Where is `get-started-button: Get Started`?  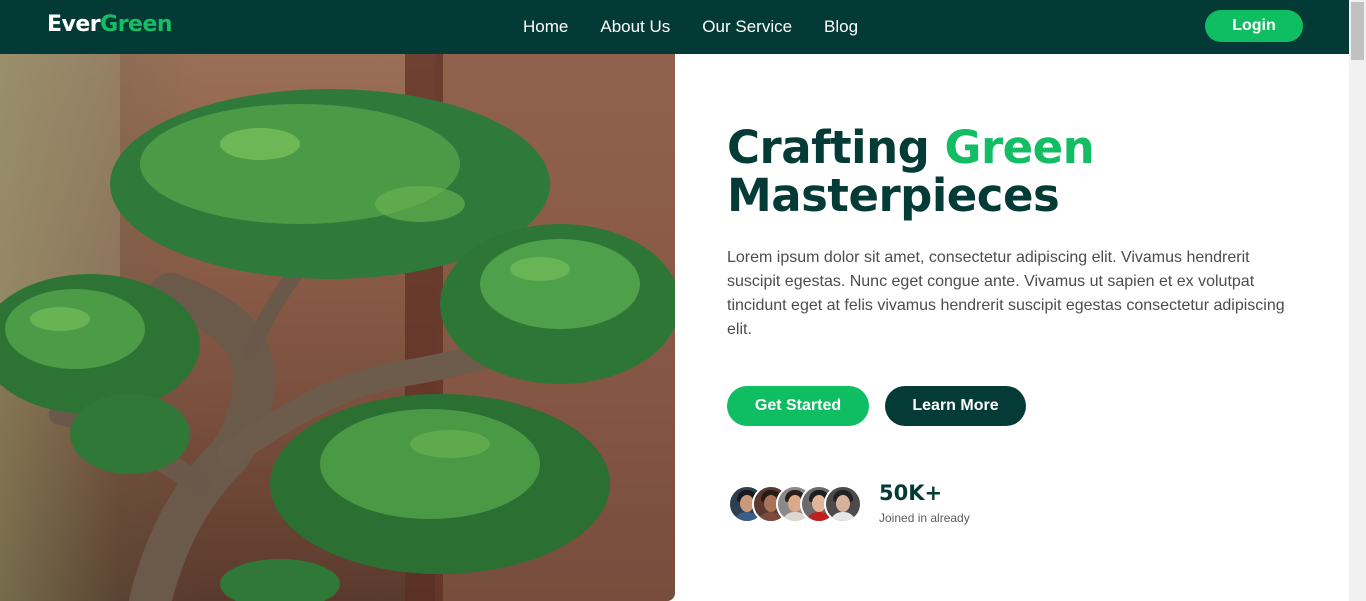
get-started-button: Get Started is located at coordinates (798, 406).